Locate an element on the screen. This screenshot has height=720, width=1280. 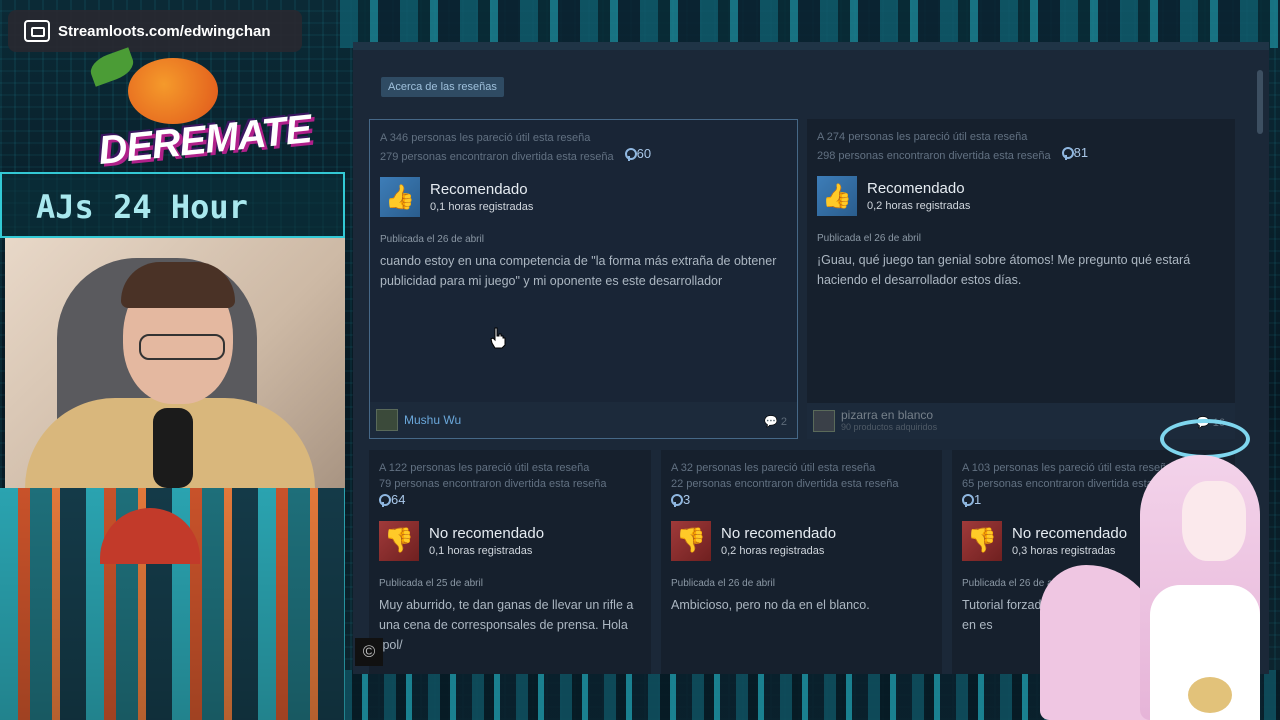
streamloots-text: Streamloots.com/edwingchan is located at coordinates (164, 31).